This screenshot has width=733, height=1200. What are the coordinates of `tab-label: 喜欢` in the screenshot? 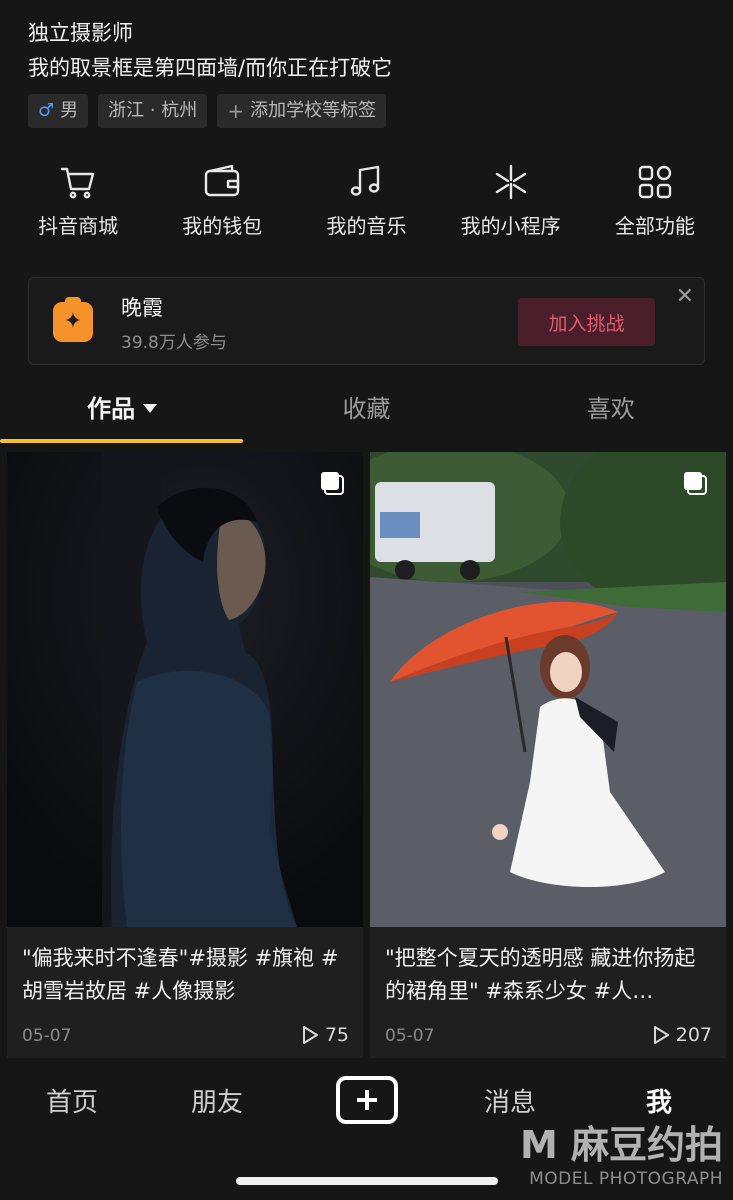 It's located at (610, 409).